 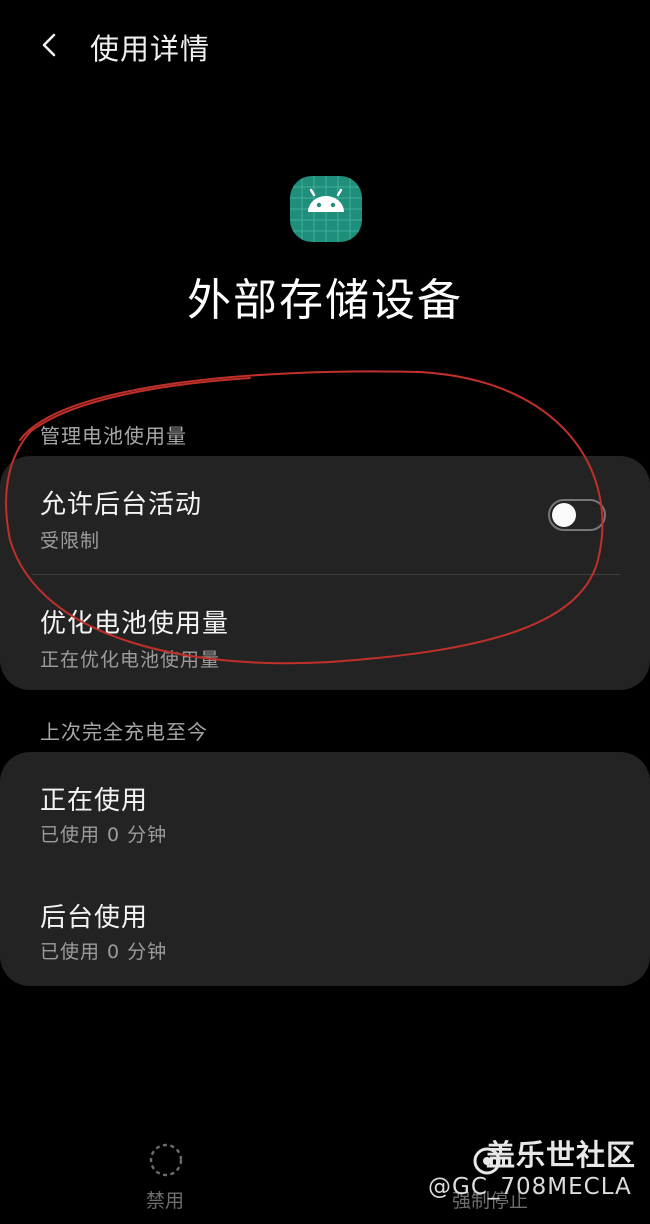 What do you see at coordinates (121, 505) in the screenshot?
I see `row-title: 允许后台活动` at bounding box center [121, 505].